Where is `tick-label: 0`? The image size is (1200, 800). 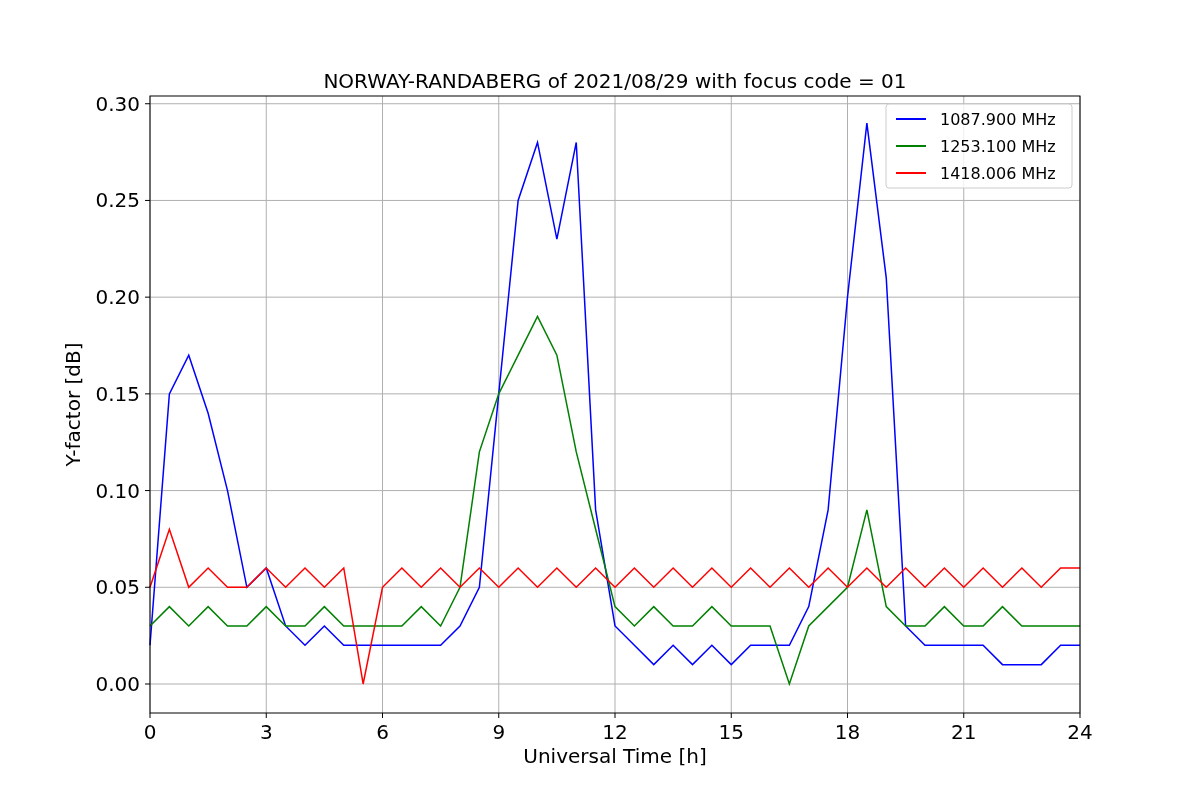 tick-label: 0 is located at coordinates (150, 732).